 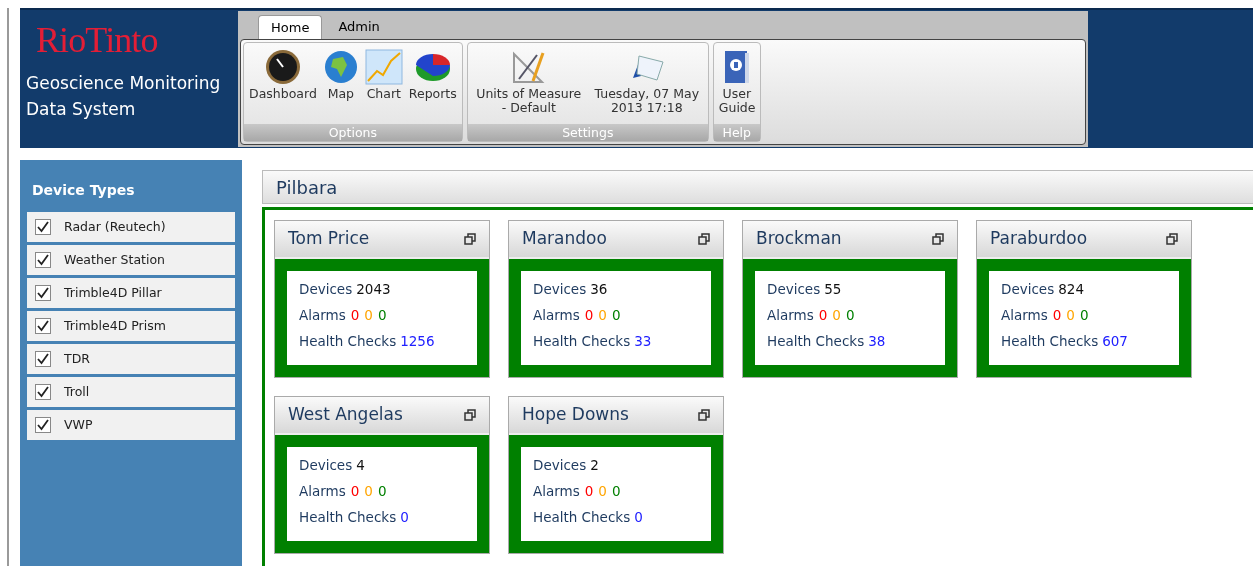 What do you see at coordinates (283, 85) in the screenshot?
I see `ribbon-button: Dashboard` at bounding box center [283, 85].